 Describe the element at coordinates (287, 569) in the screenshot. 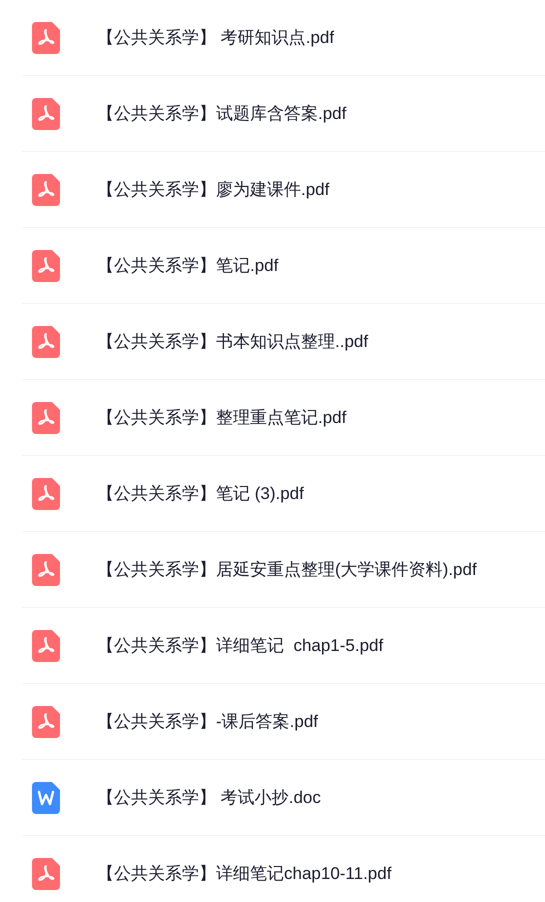

I see `file-name: 【公共关系学】居延安重点整理(大学课件资料).pdf` at that location.